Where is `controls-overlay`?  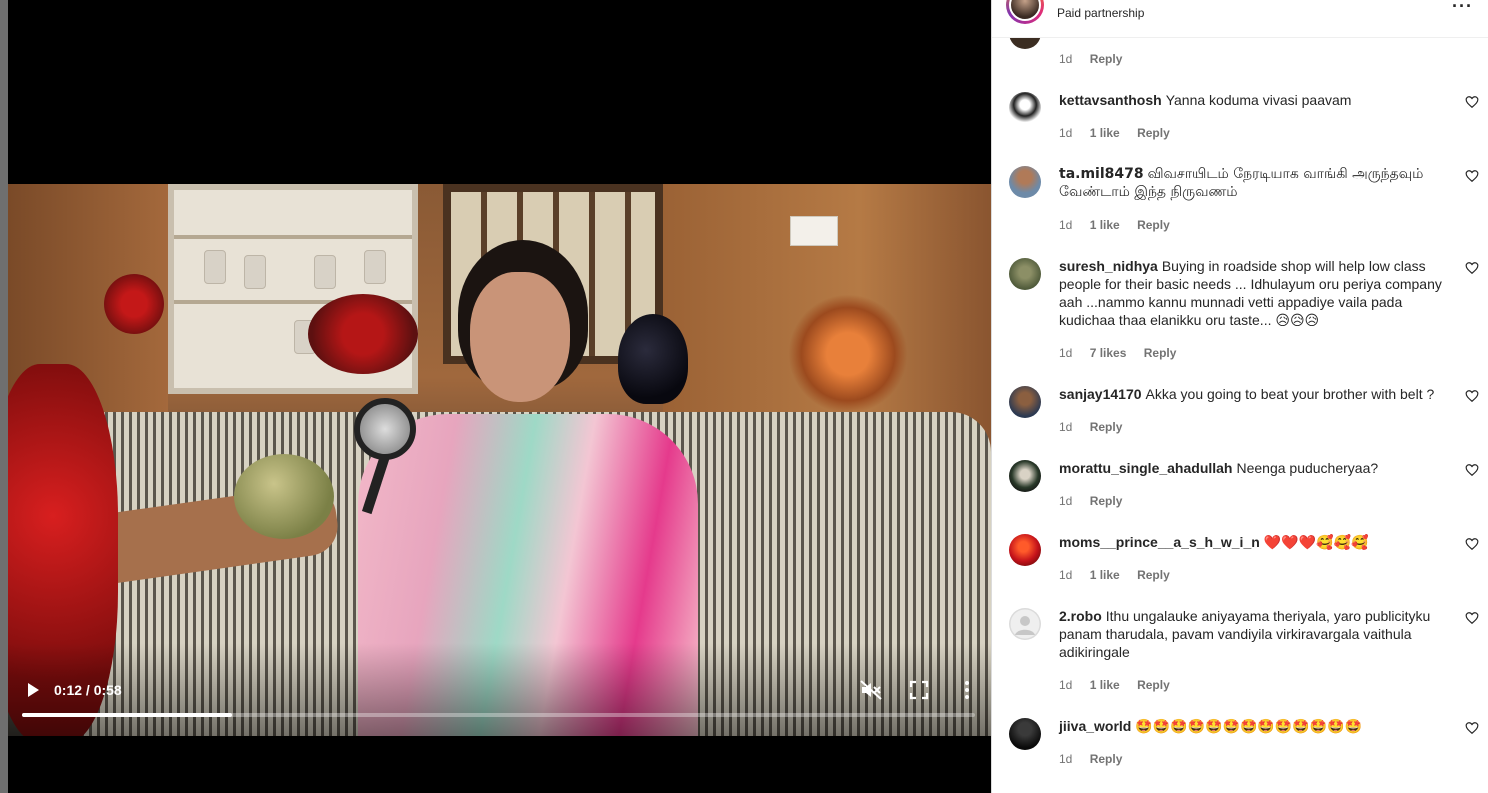 controls-overlay is located at coordinates (499, 698).